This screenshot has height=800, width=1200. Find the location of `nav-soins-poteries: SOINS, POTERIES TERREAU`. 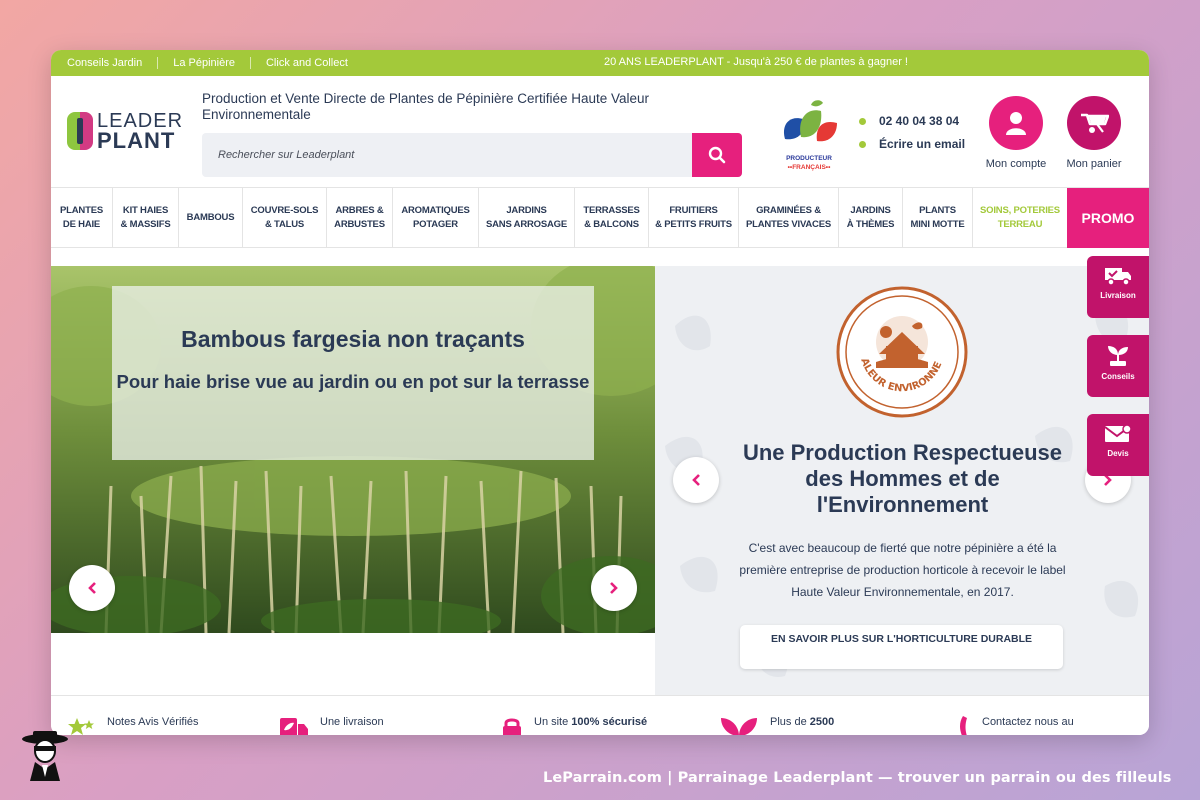

nav-soins-poteries: SOINS, POTERIES TERREAU is located at coordinates (1020, 217).